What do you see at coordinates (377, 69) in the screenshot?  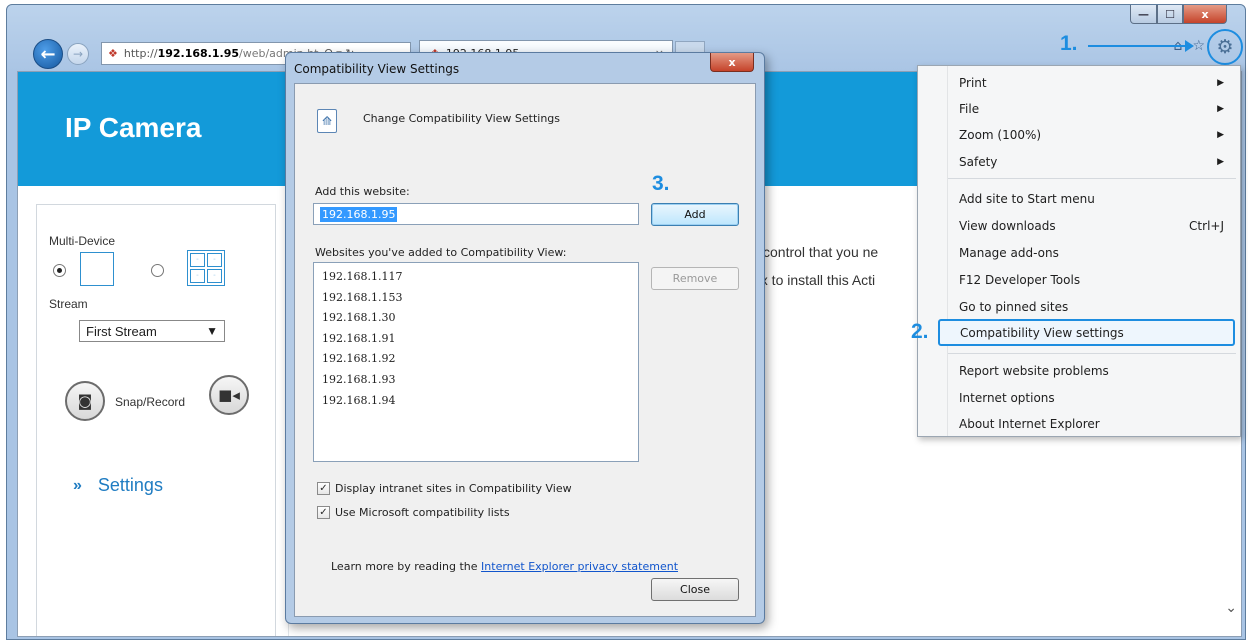 I see `dialog-title: Compatibility View Settings` at bounding box center [377, 69].